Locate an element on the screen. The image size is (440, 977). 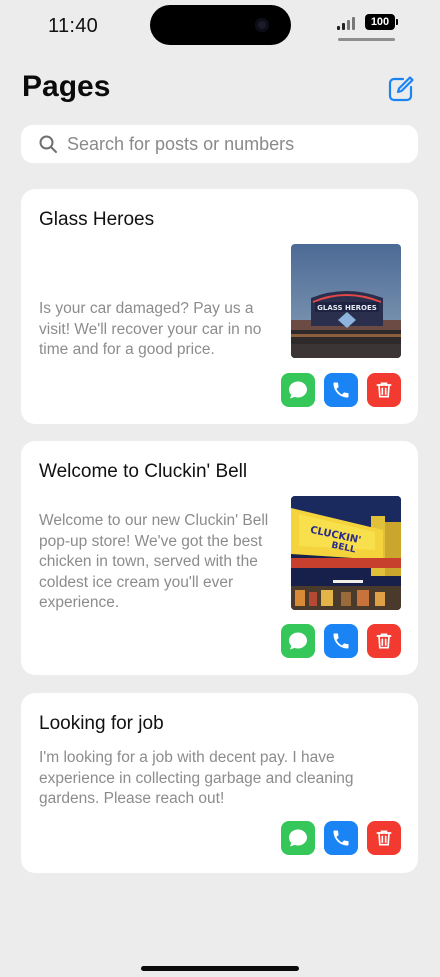
post-image: GLASS HEROES is located at coordinates (346, 301).